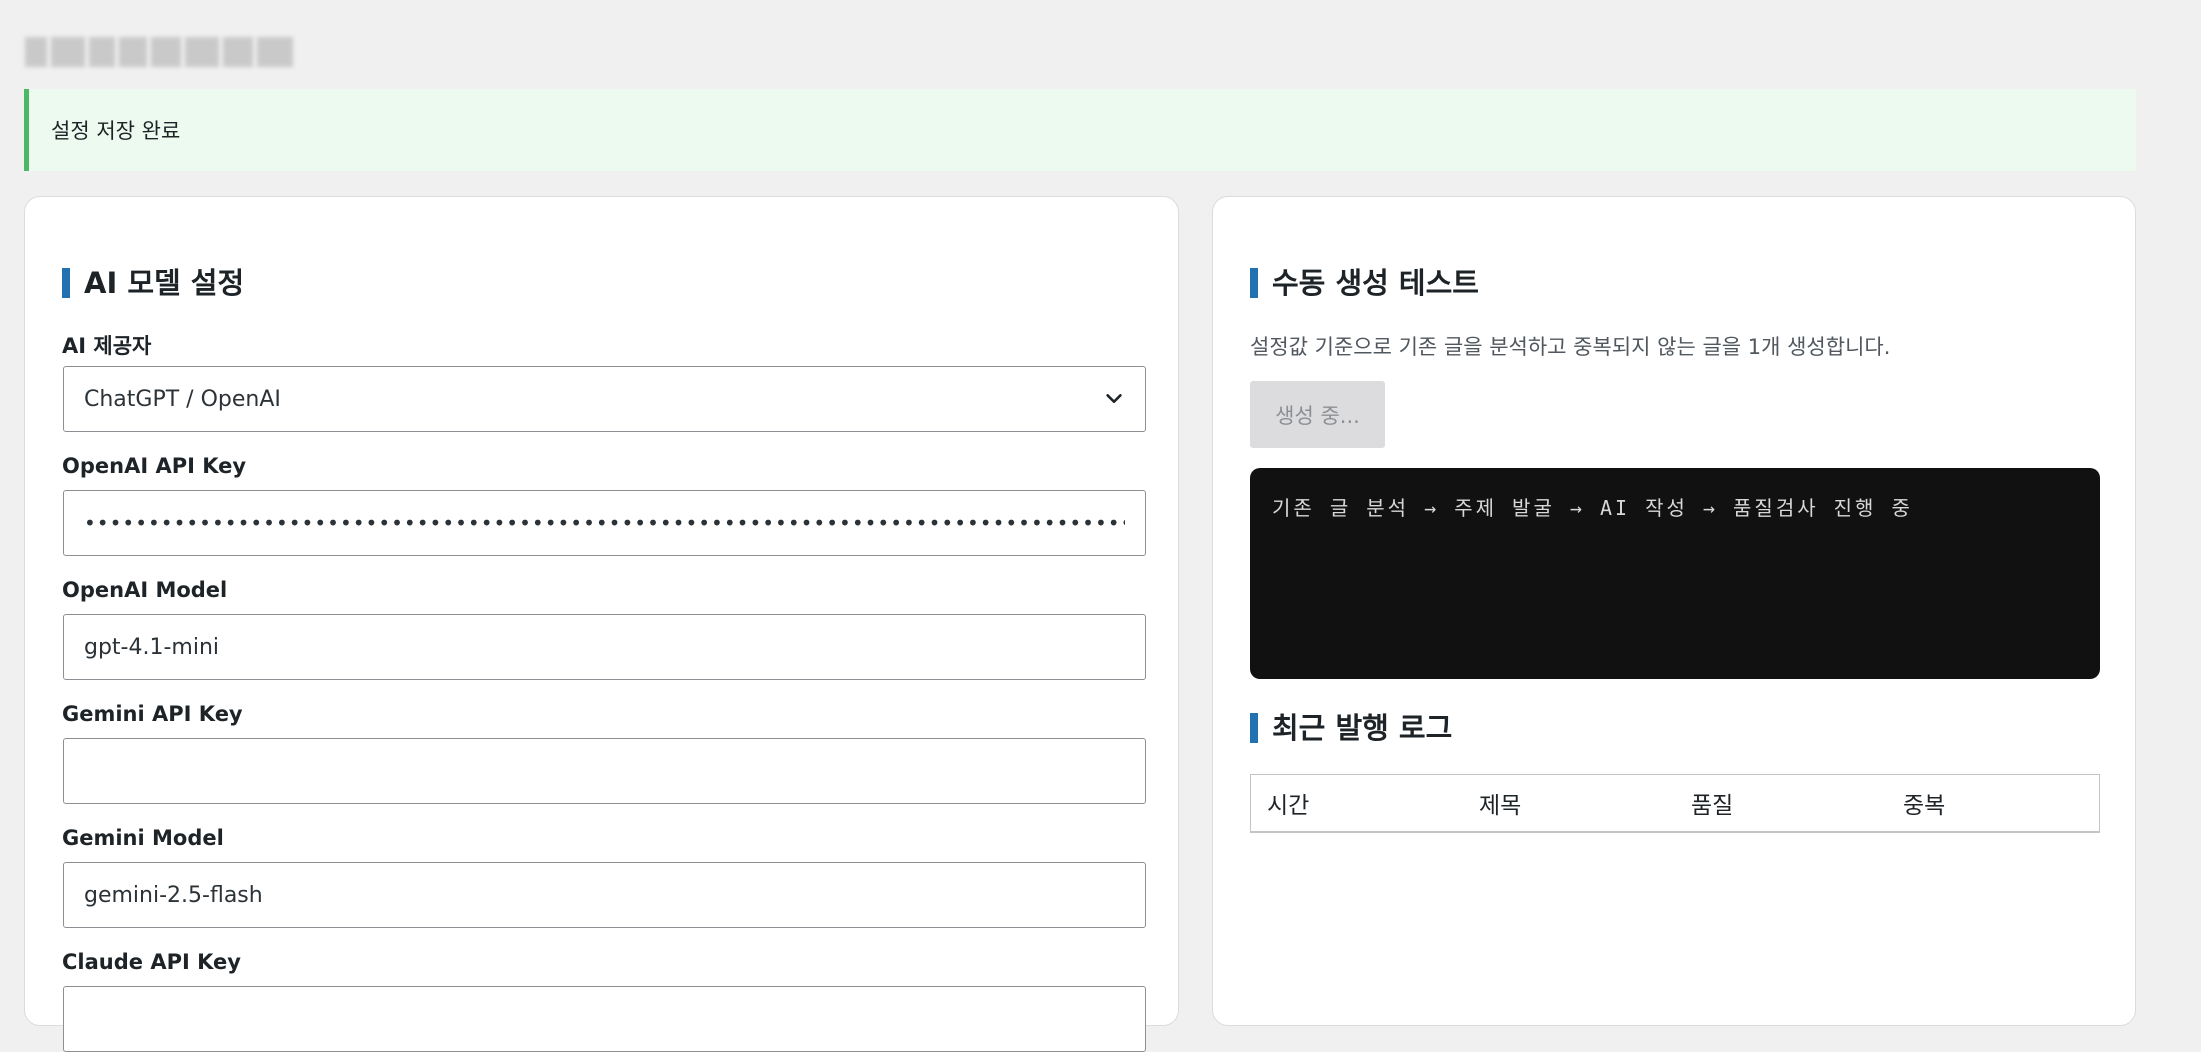  What do you see at coordinates (151, 962) in the screenshot?
I see `claude-api-key-label: Claude API Key` at bounding box center [151, 962].